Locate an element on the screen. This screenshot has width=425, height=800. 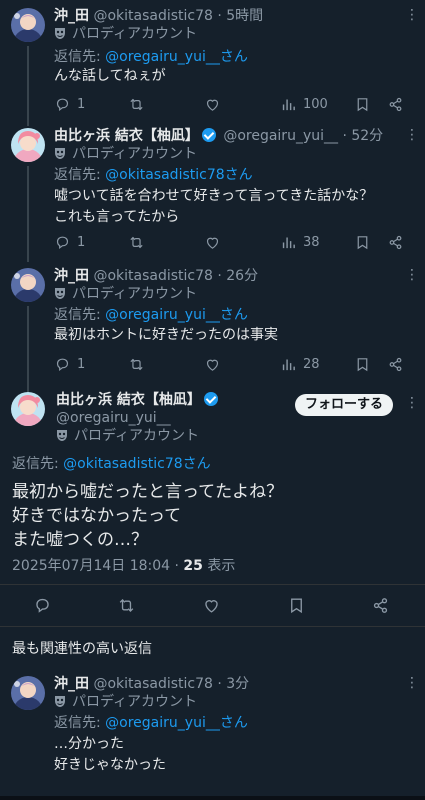
timestamp: · 52分 is located at coordinates (362, 136).